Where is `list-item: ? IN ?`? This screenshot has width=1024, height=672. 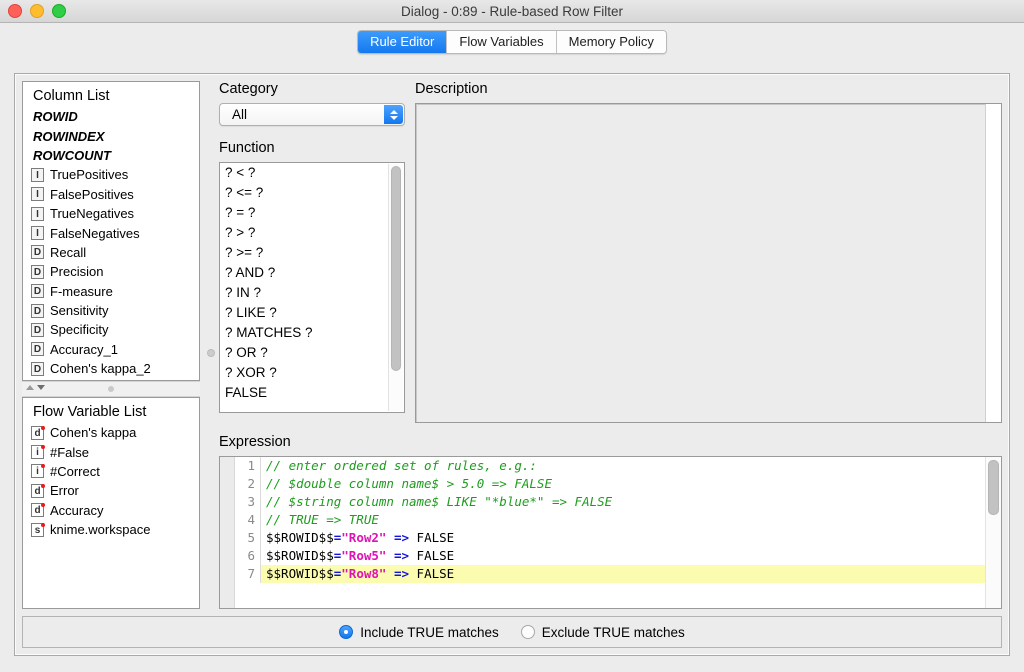
list-item: ? IN ? is located at coordinates (312, 293).